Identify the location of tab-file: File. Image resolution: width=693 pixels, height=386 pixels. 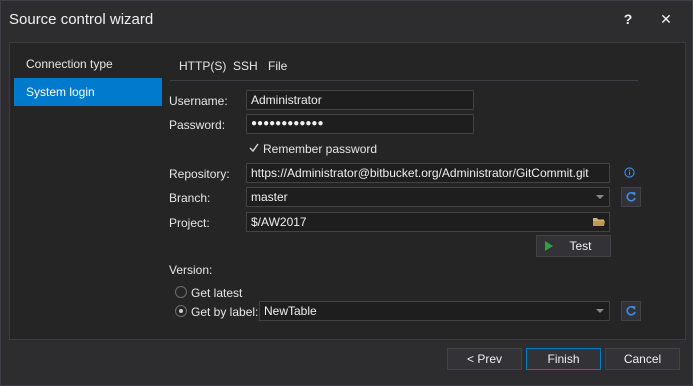
(277, 66).